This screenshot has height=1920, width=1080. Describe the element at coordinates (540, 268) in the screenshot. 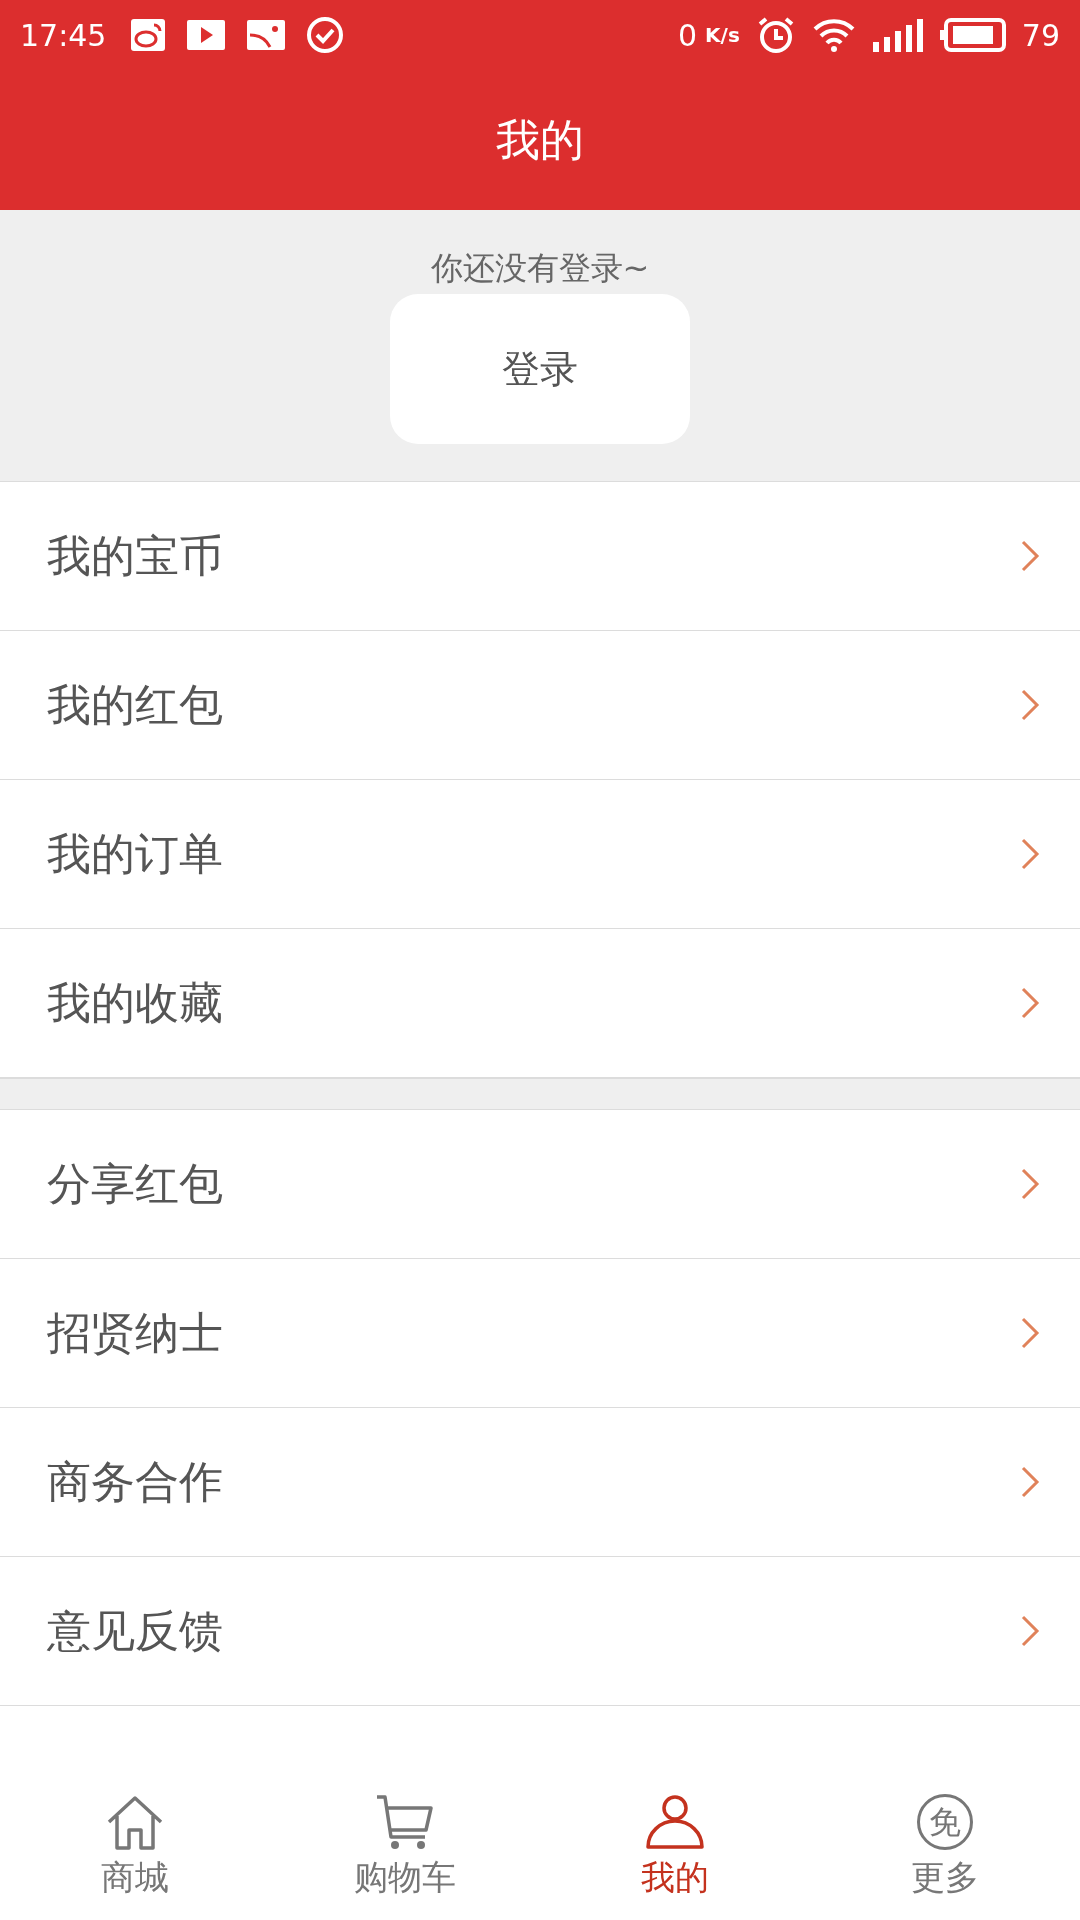

I see `login-prompt: 你还没有登录~` at that location.